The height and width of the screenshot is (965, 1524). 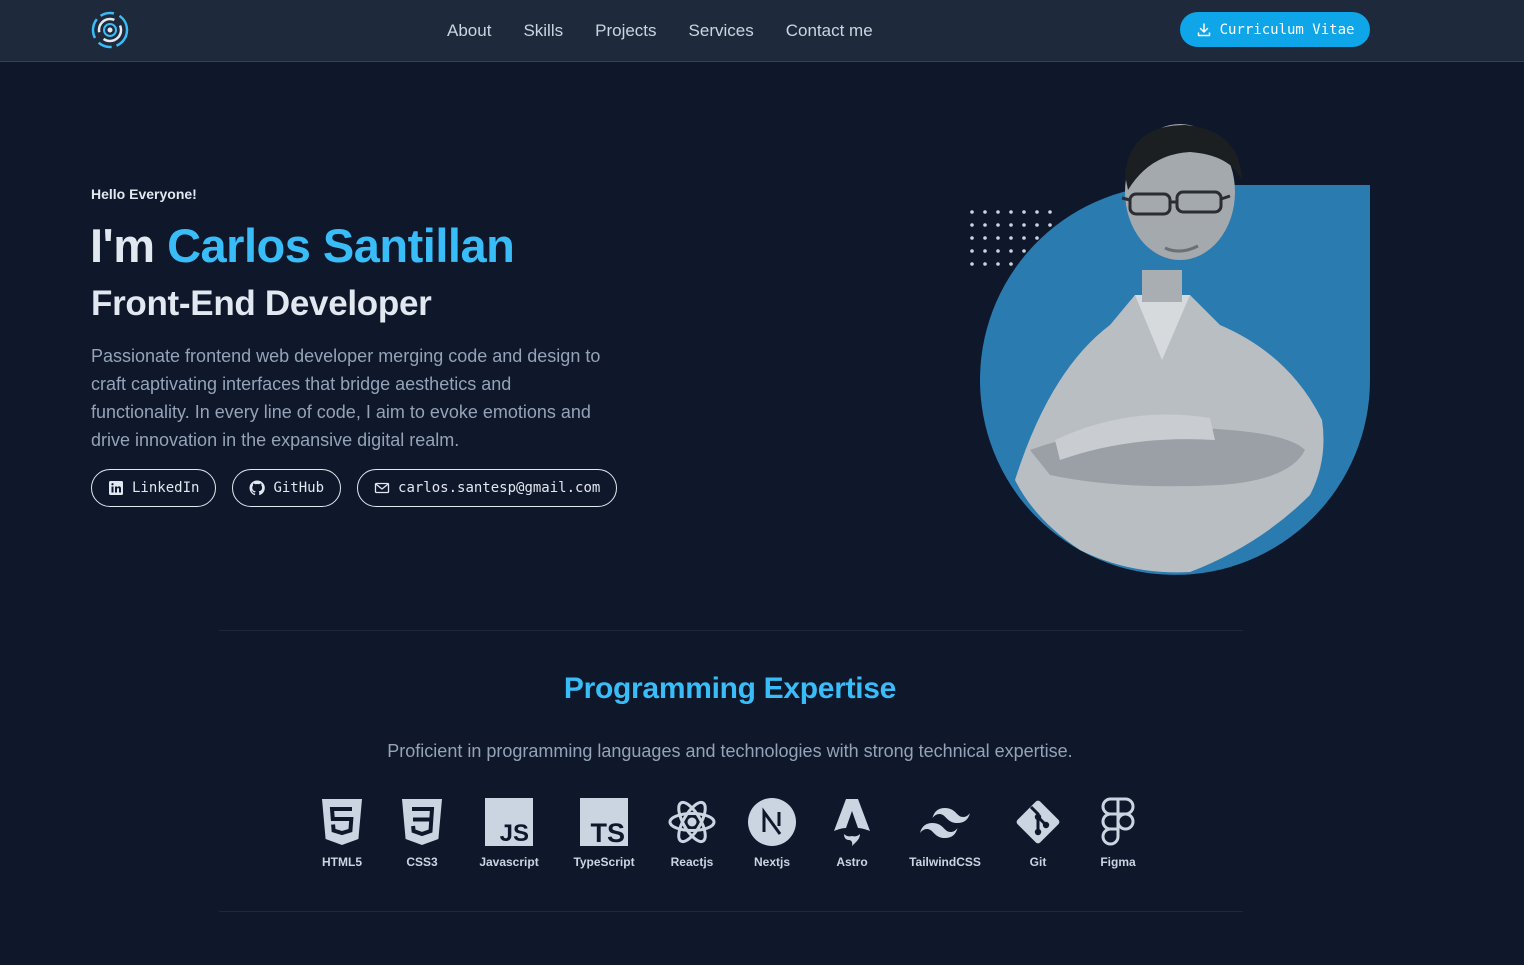 What do you see at coordinates (1038, 822) in the screenshot?
I see `git-icon` at bounding box center [1038, 822].